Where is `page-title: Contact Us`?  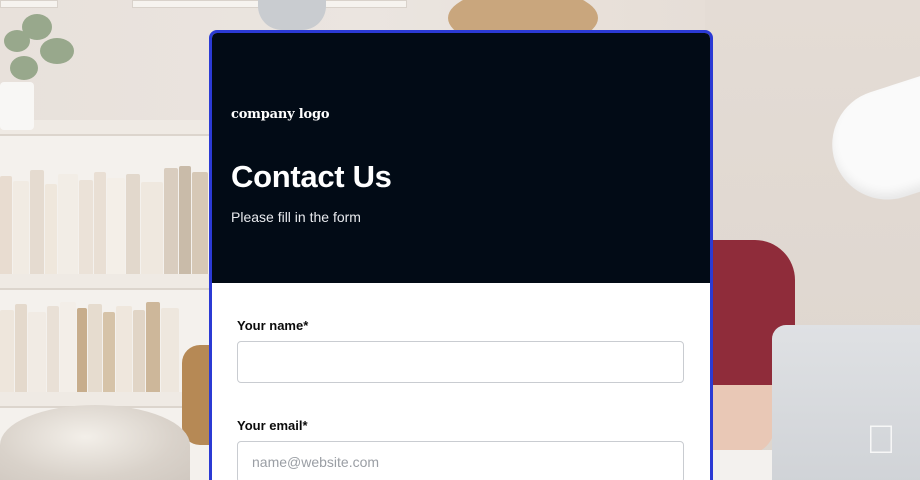 page-title: Contact Us is located at coordinates (311, 176).